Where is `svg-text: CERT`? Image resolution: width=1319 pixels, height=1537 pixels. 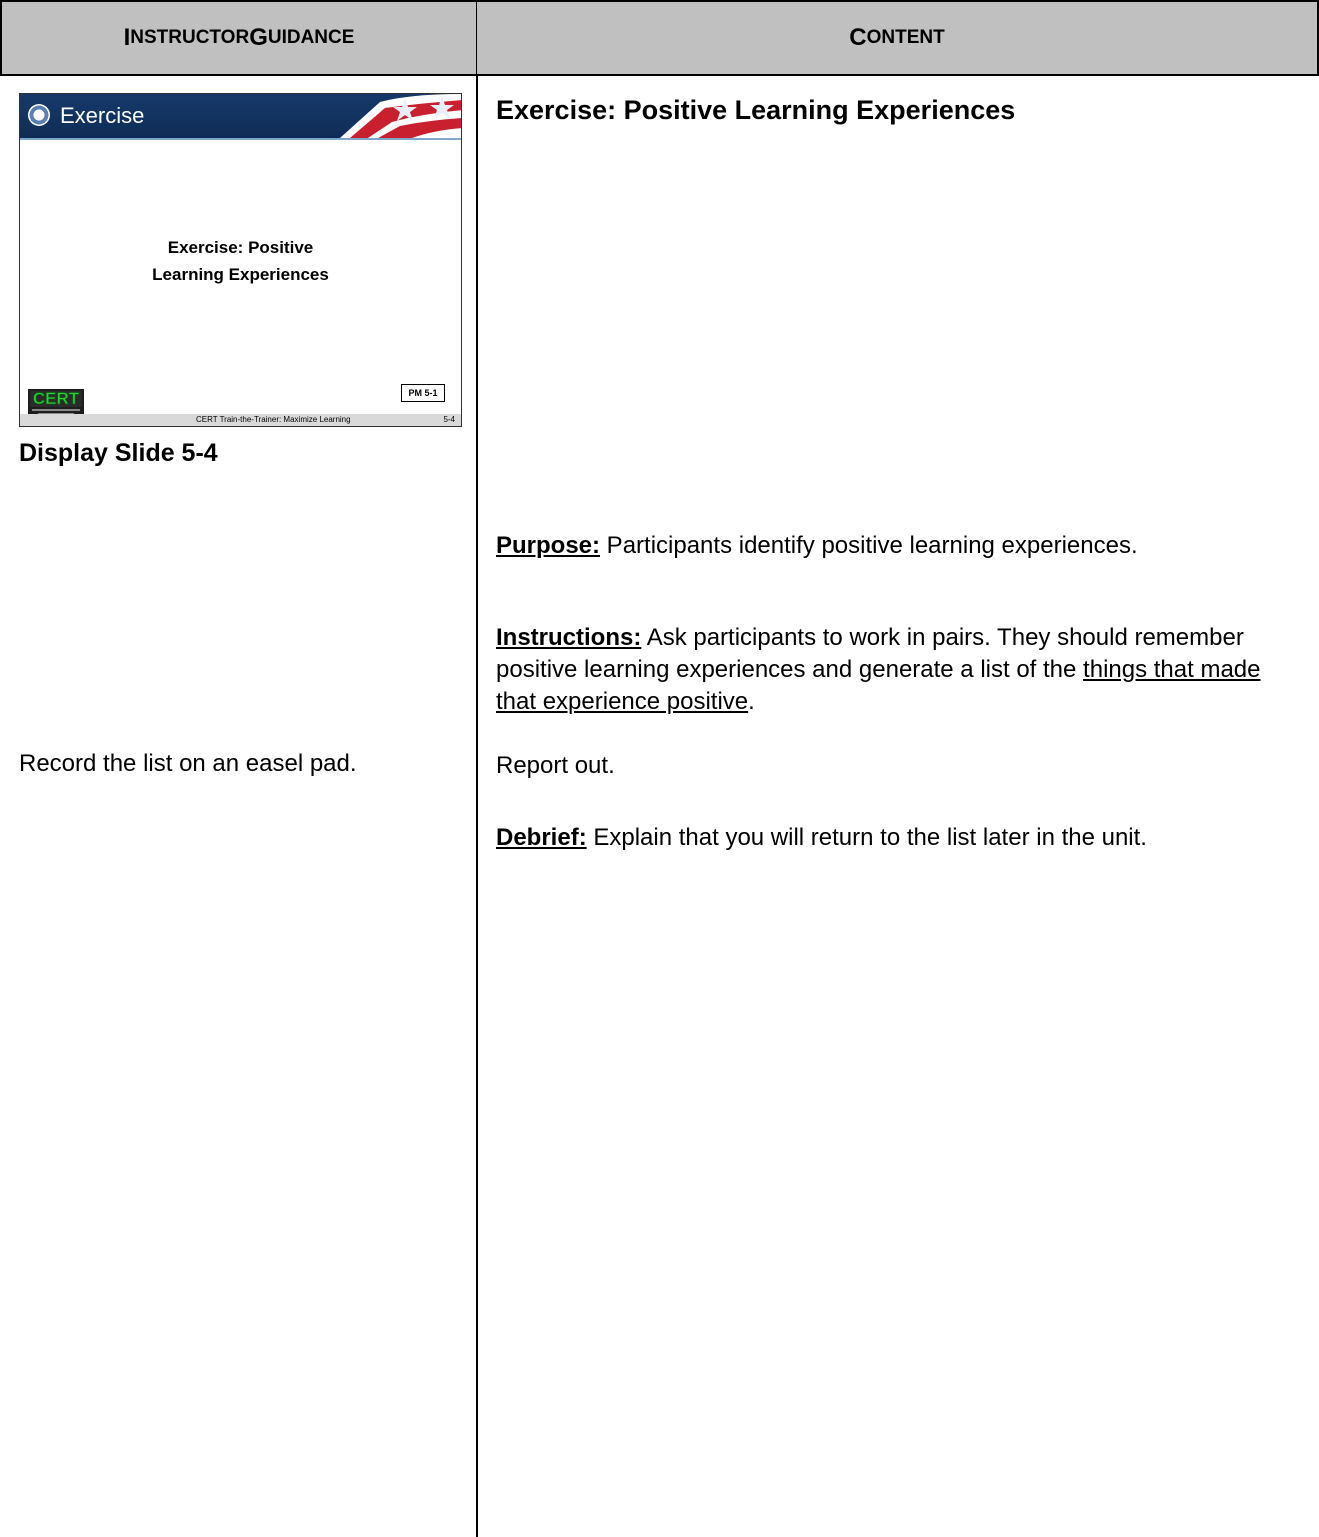
svg-text: CERT is located at coordinates (56, 398).